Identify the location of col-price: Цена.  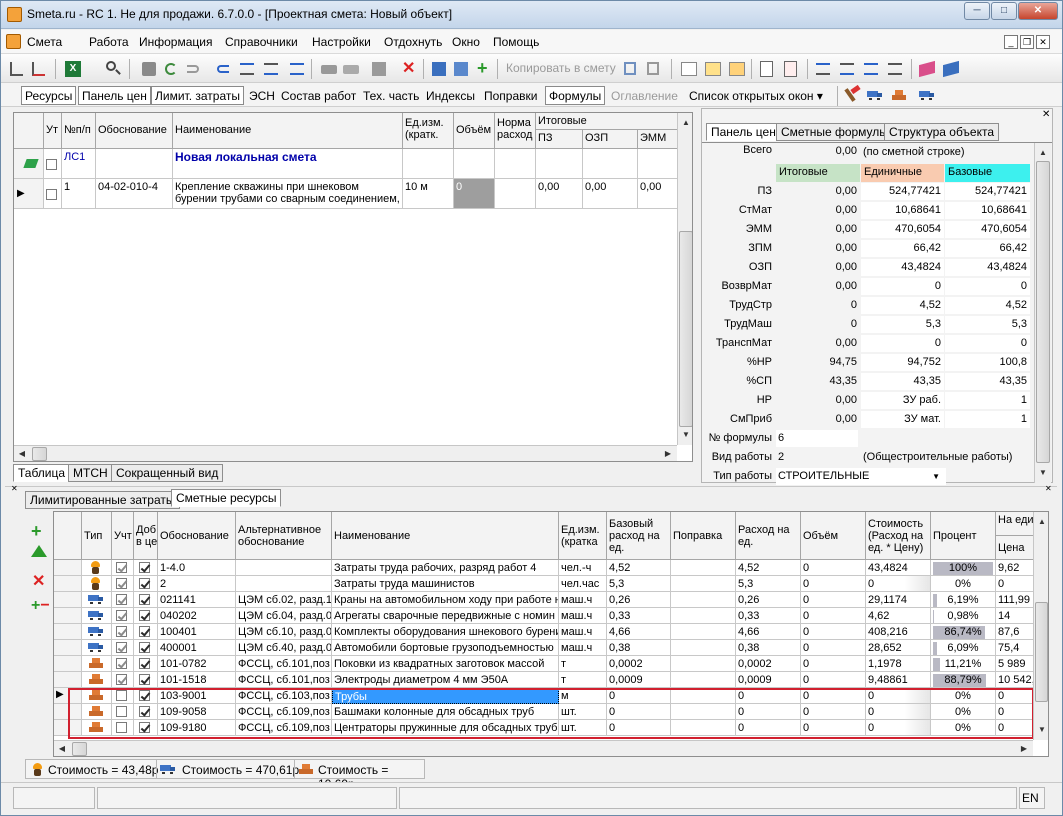
(1015, 548).